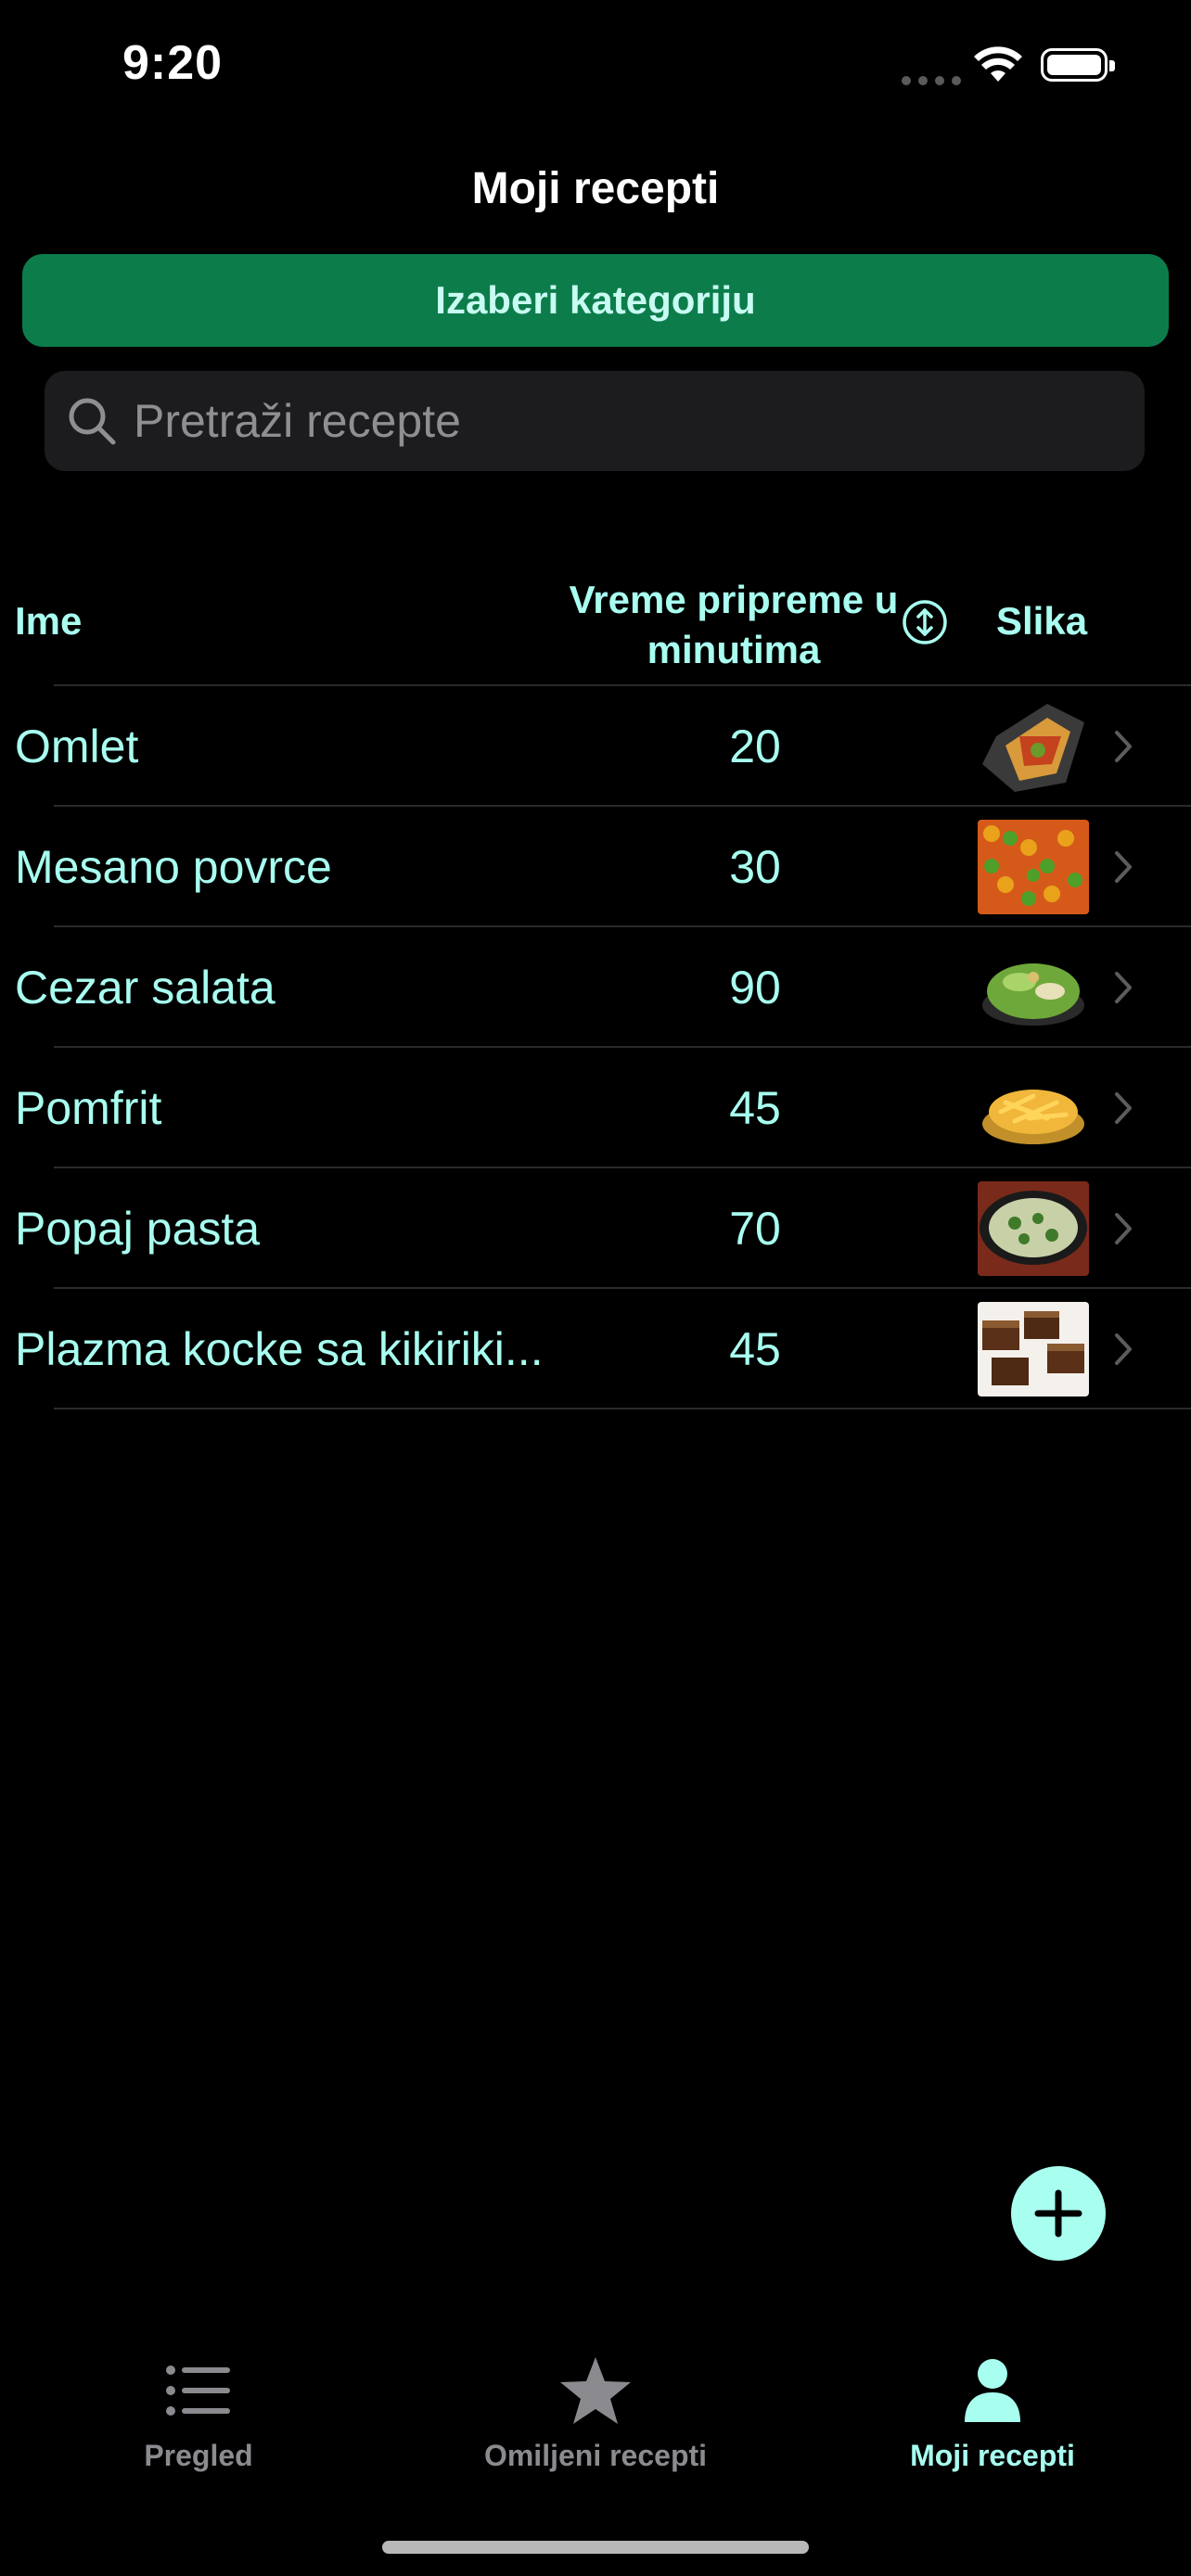 The width and height of the screenshot is (1191, 2576). I want to click on plus-icon, so click(1058, 2213).